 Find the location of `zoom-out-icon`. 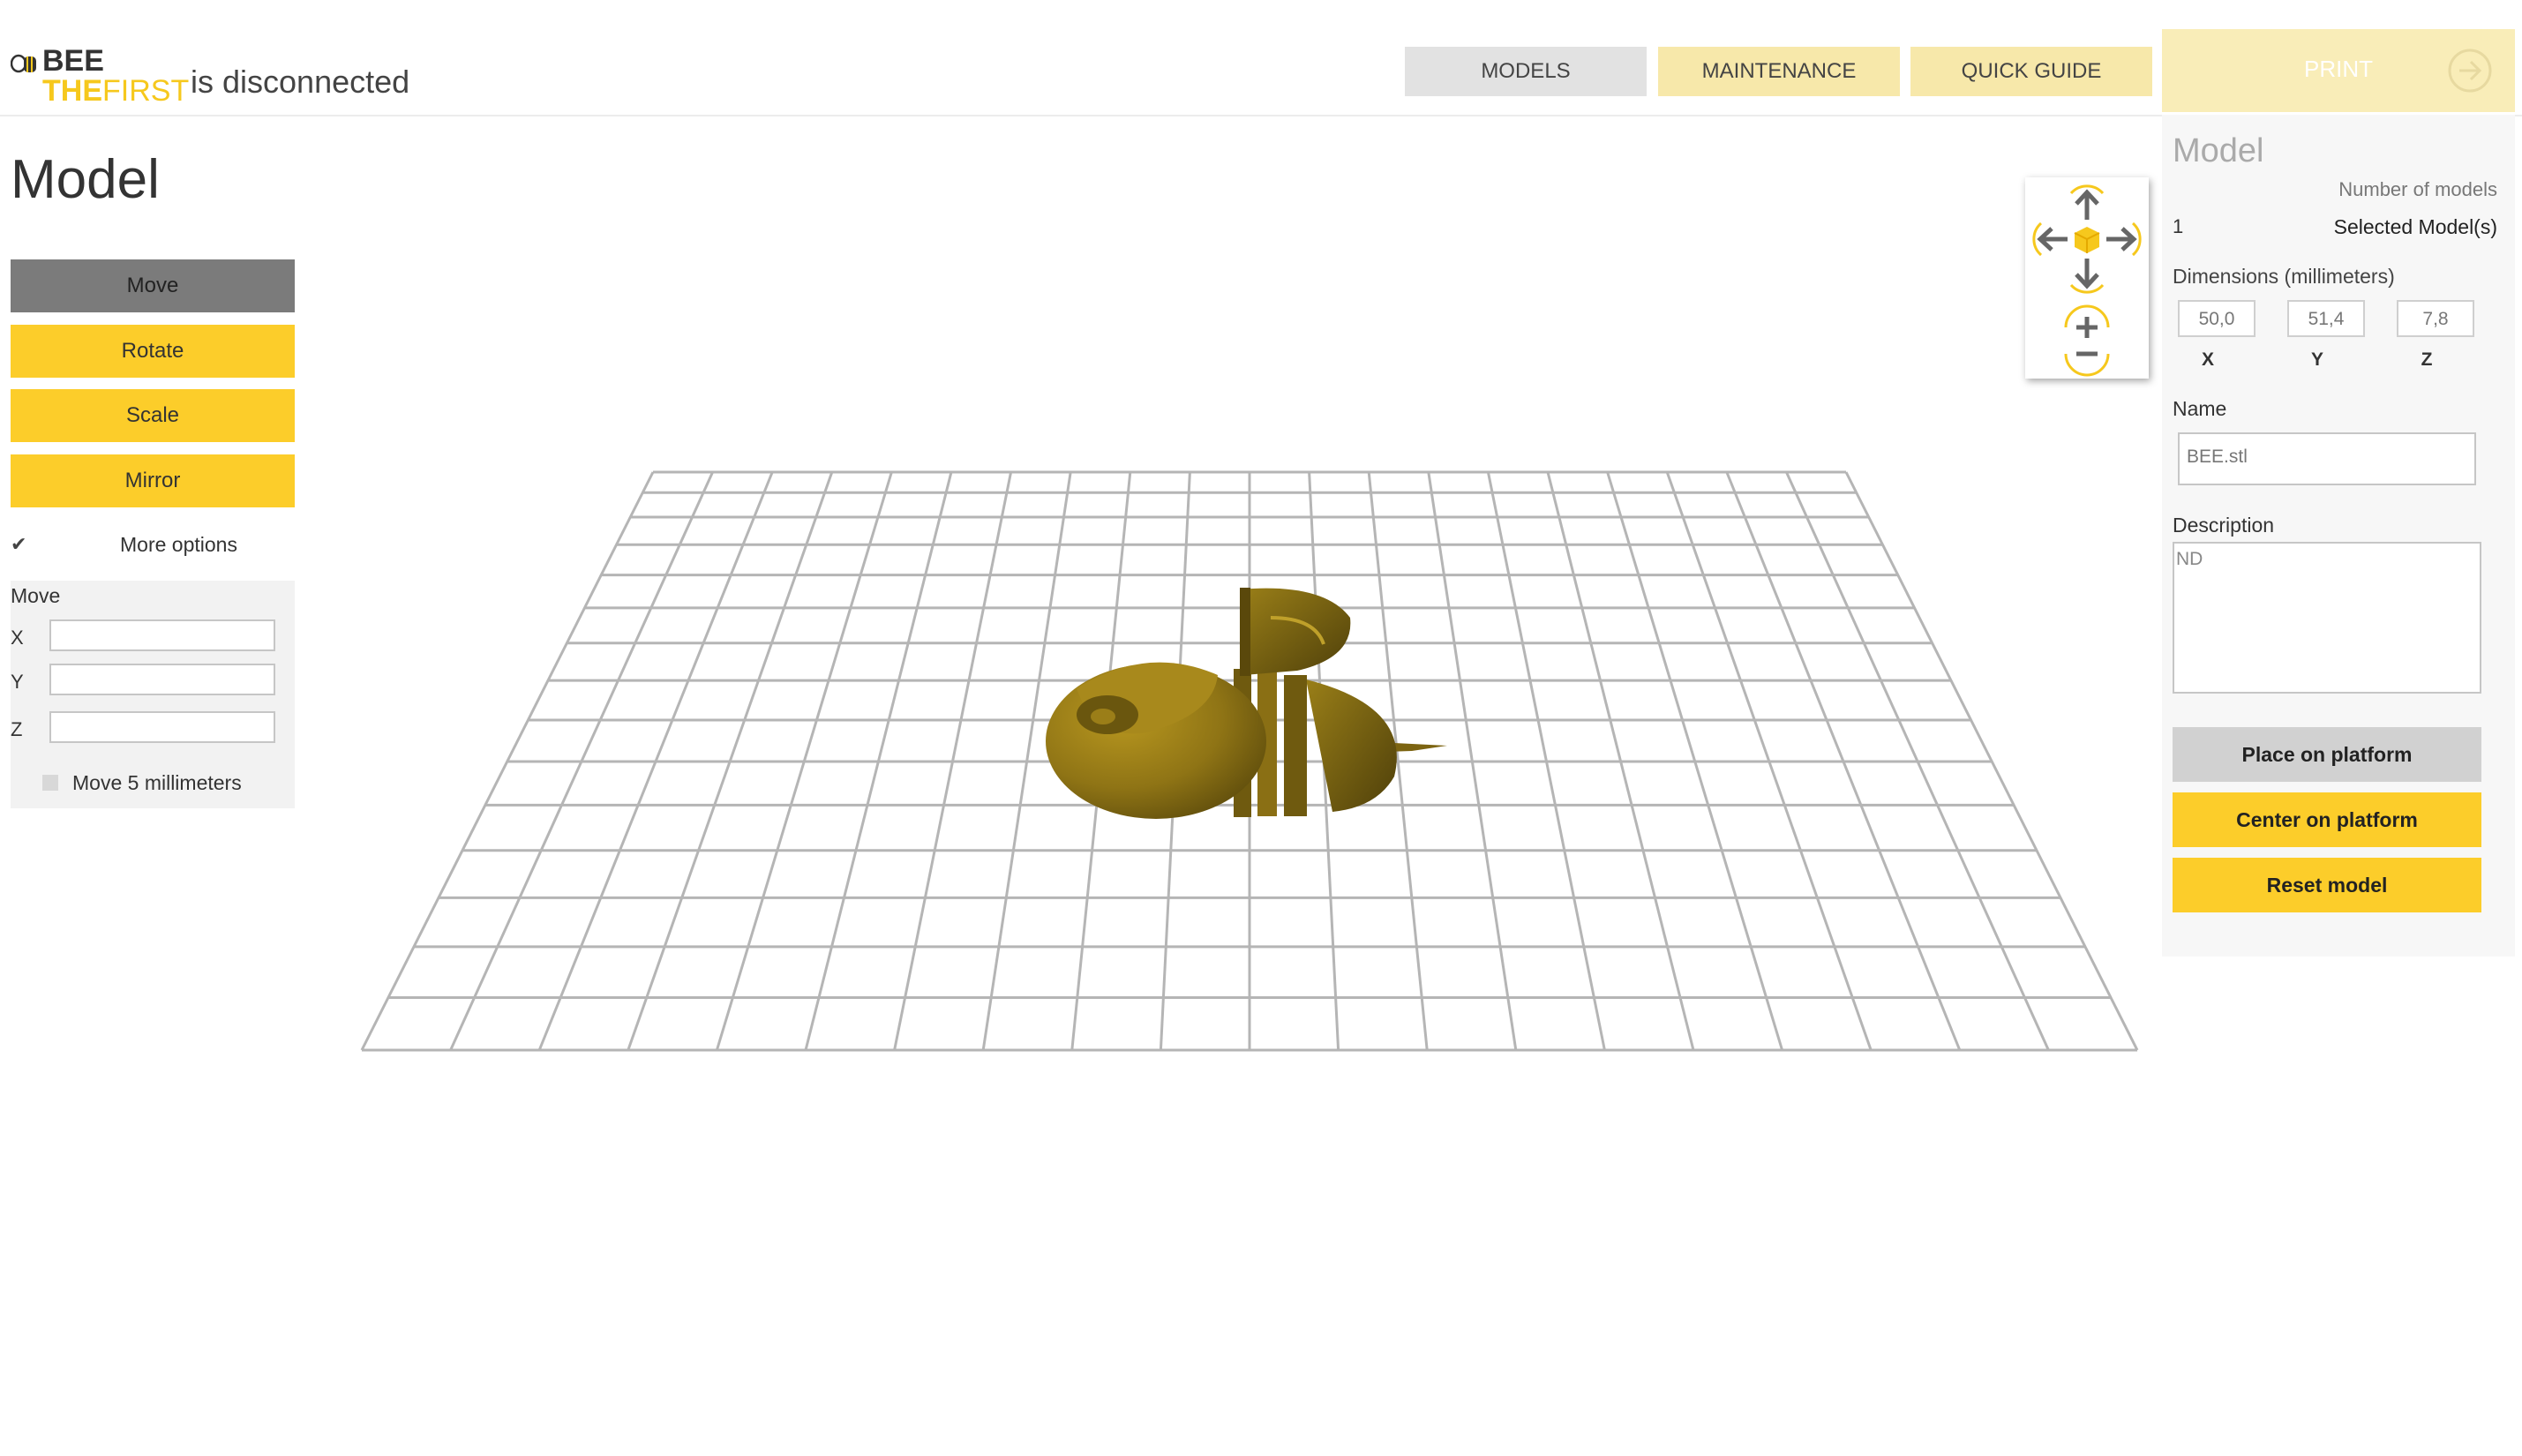

zoom-out-icon is located at coordinates (2087, 364).